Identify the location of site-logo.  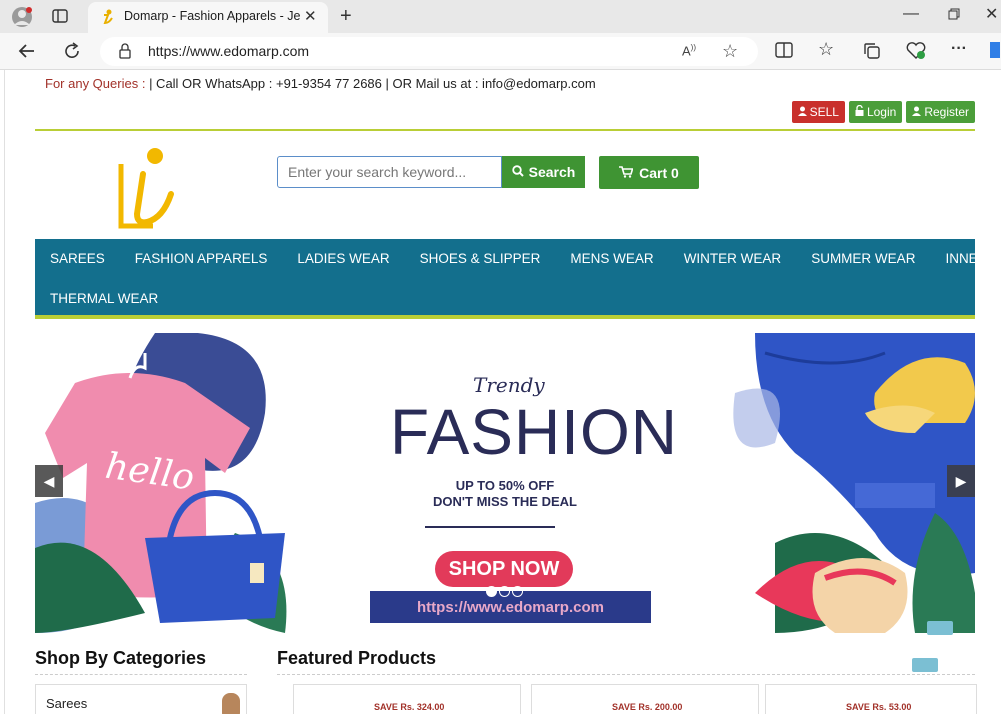
(146, 189).